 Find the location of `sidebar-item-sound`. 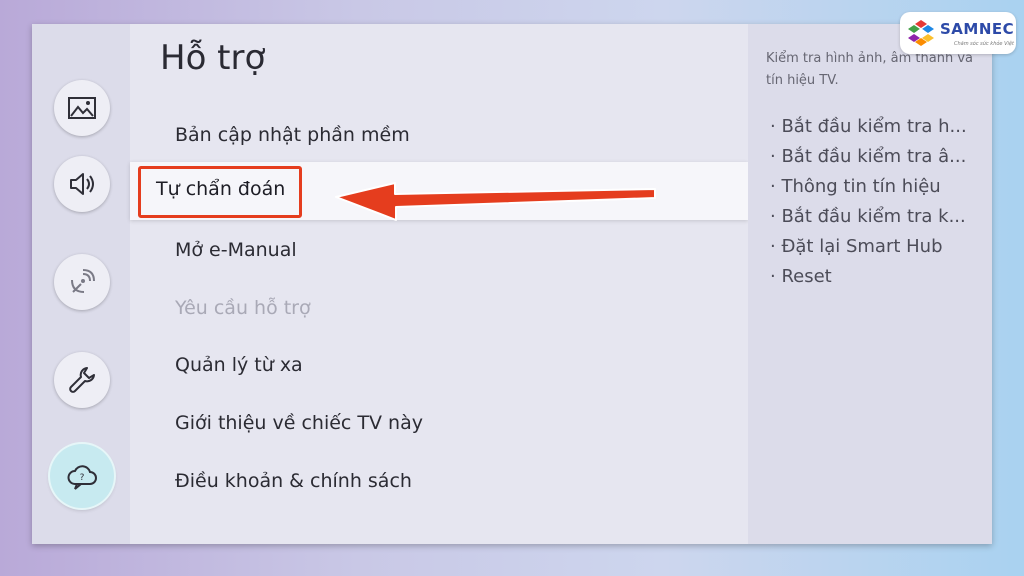

sidebar-item-sound is located at coordinates (82, 184).